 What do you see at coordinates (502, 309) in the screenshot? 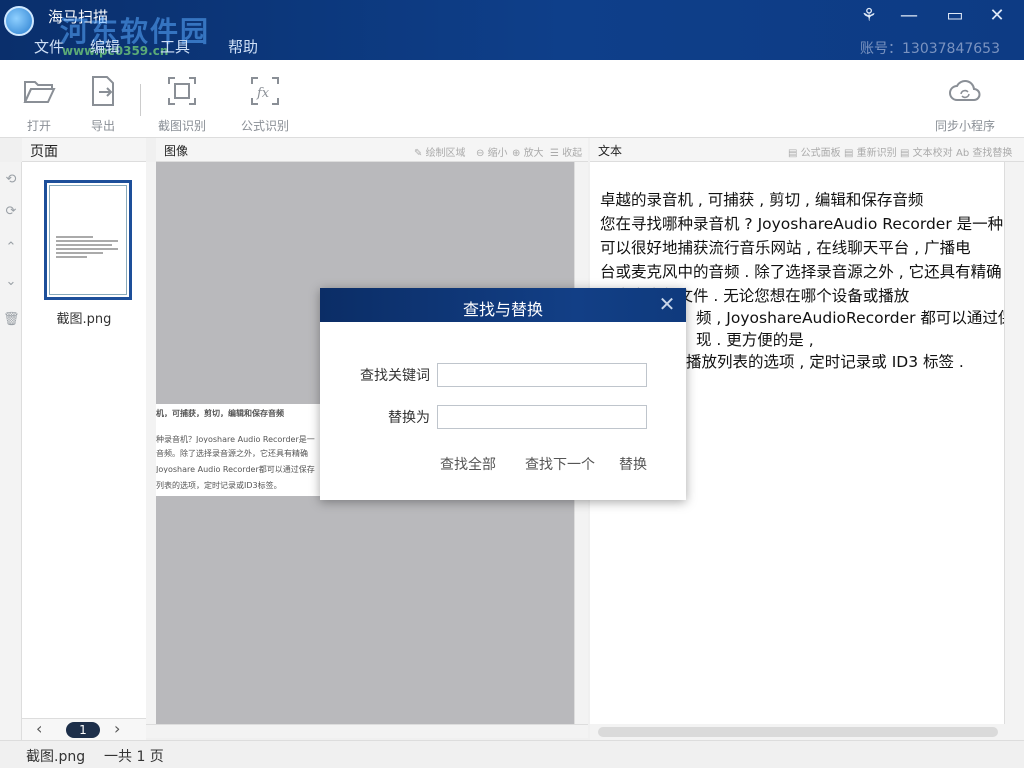
I see `dialog-title: 查找与替换` at bounding box center [502, 309].